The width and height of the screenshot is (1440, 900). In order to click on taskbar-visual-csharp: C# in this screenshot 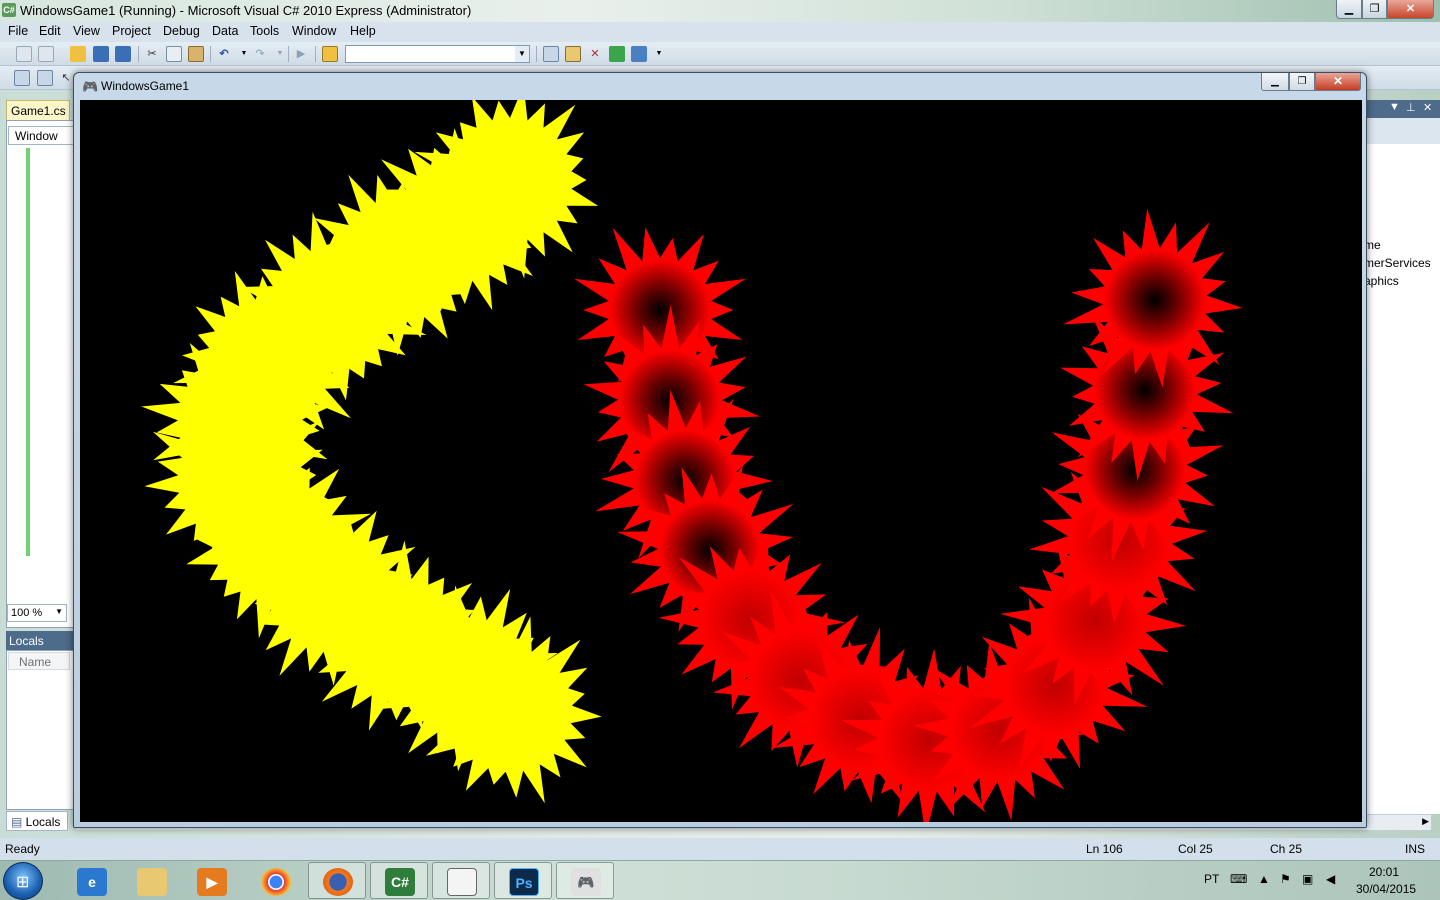, I will do `click(399, 880)`.